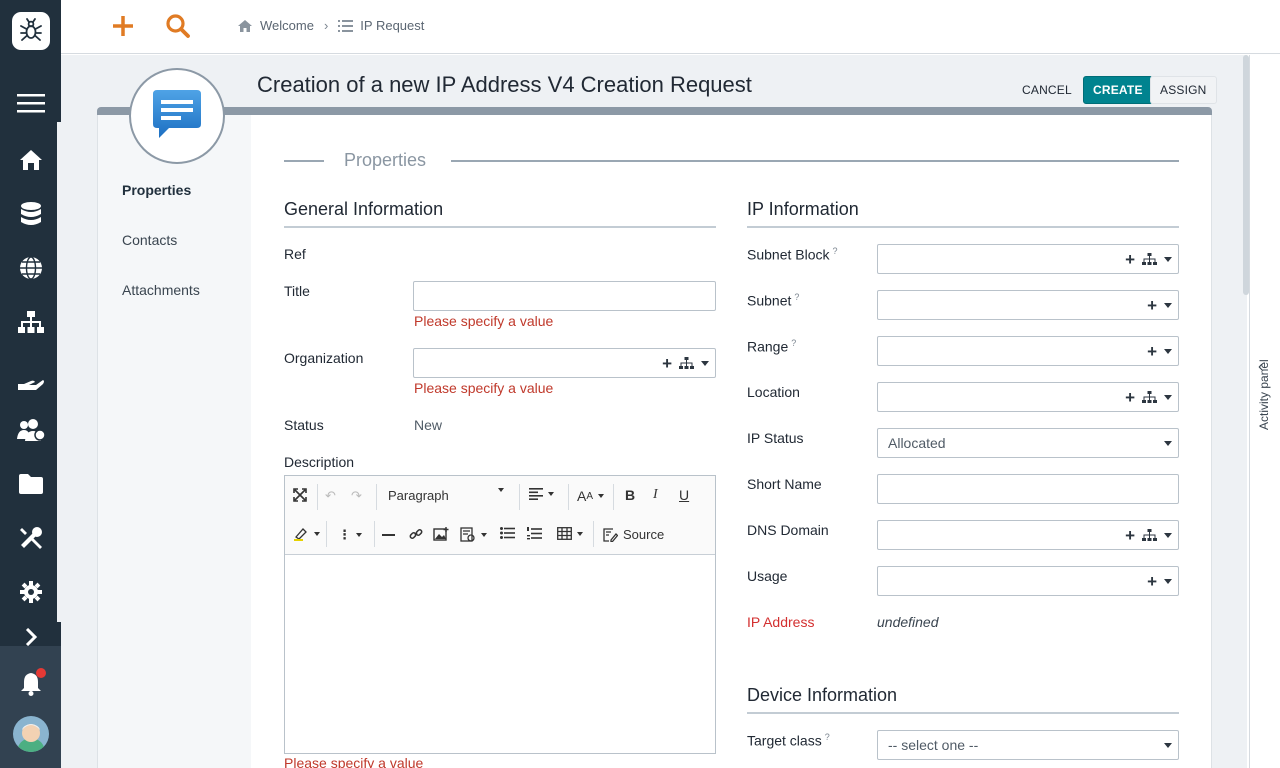 The image size is (1280, 768). What do you see at coordinates (654, 111) in the screenshot?
I see `object-header-bar` at bounding box center [654, 111].